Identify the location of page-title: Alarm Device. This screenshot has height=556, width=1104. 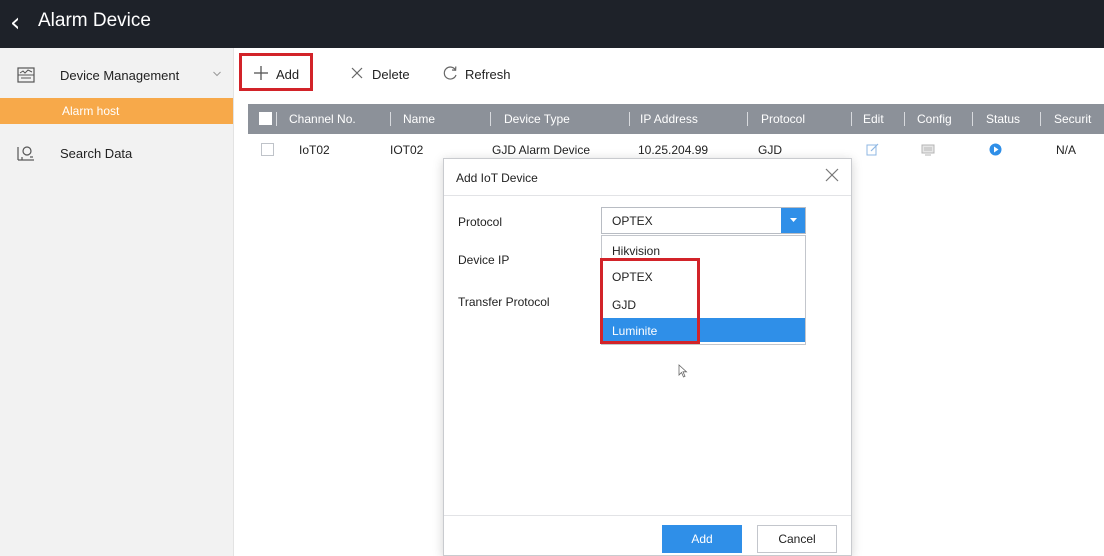
(94, 20).